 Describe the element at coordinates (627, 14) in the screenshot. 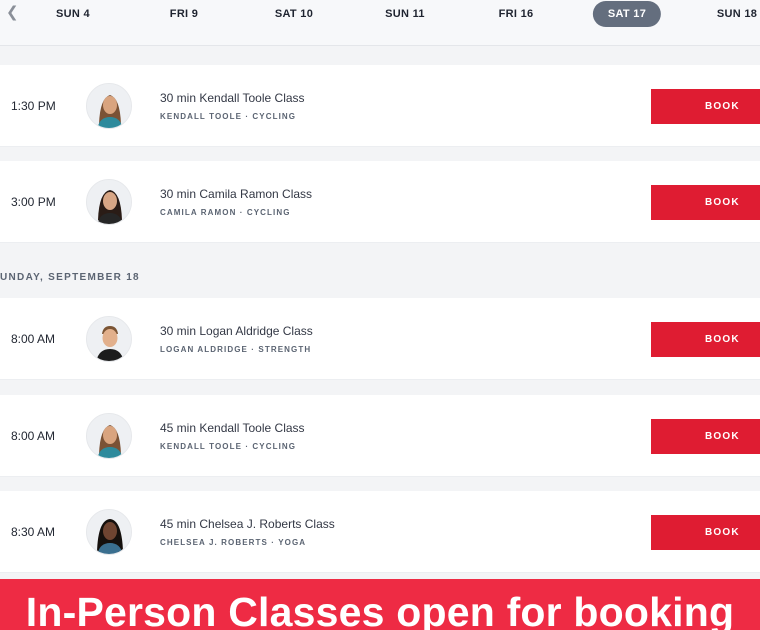

I see `day-tab-sat-17-selected: SAT 17` at that location.